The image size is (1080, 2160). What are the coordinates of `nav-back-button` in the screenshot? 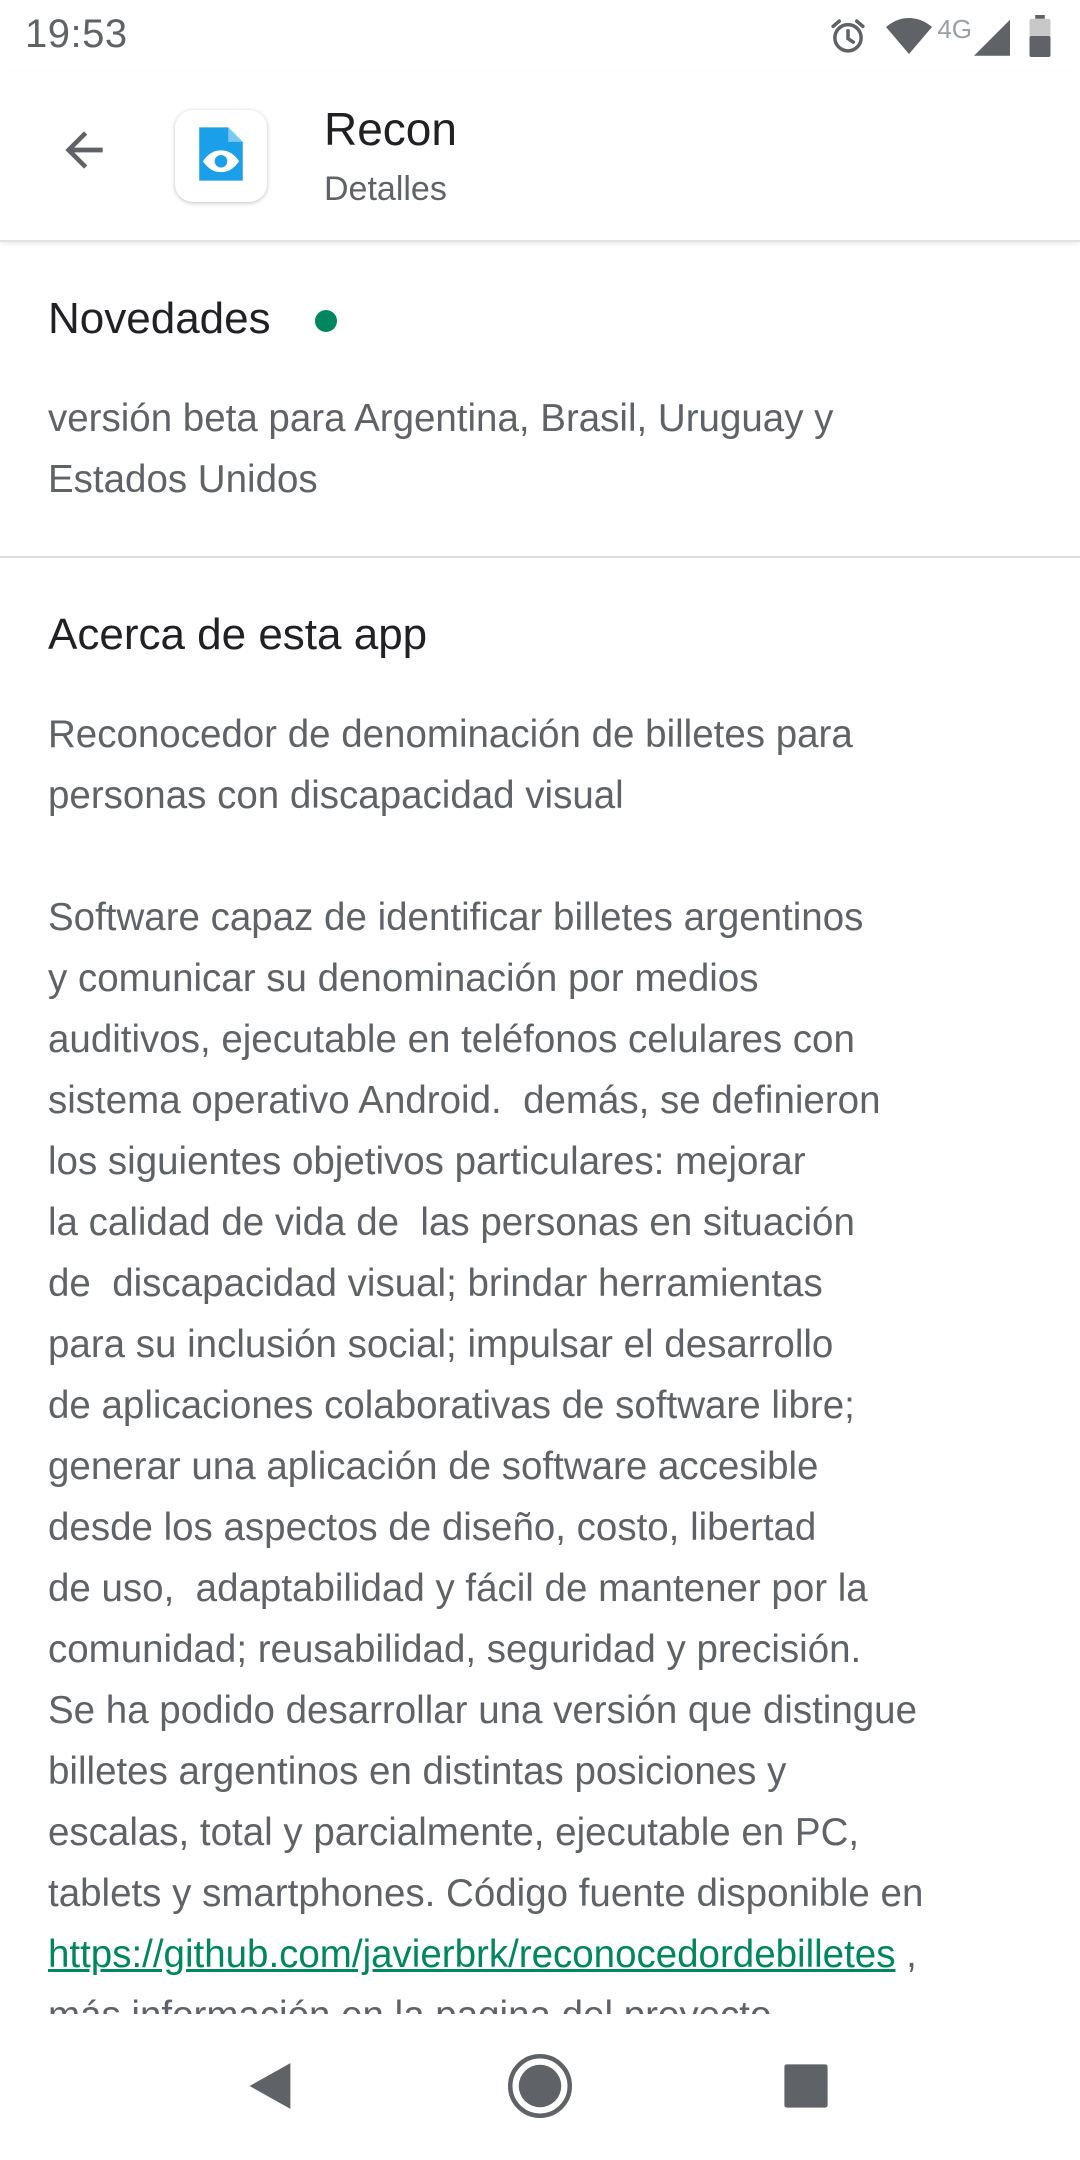 It's located at (270, 2088).